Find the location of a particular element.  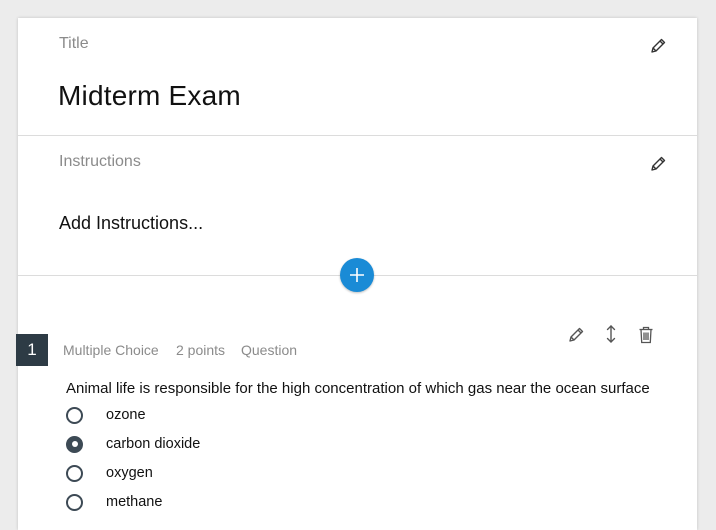

edit-title-button is located at coordinates (658, 46).